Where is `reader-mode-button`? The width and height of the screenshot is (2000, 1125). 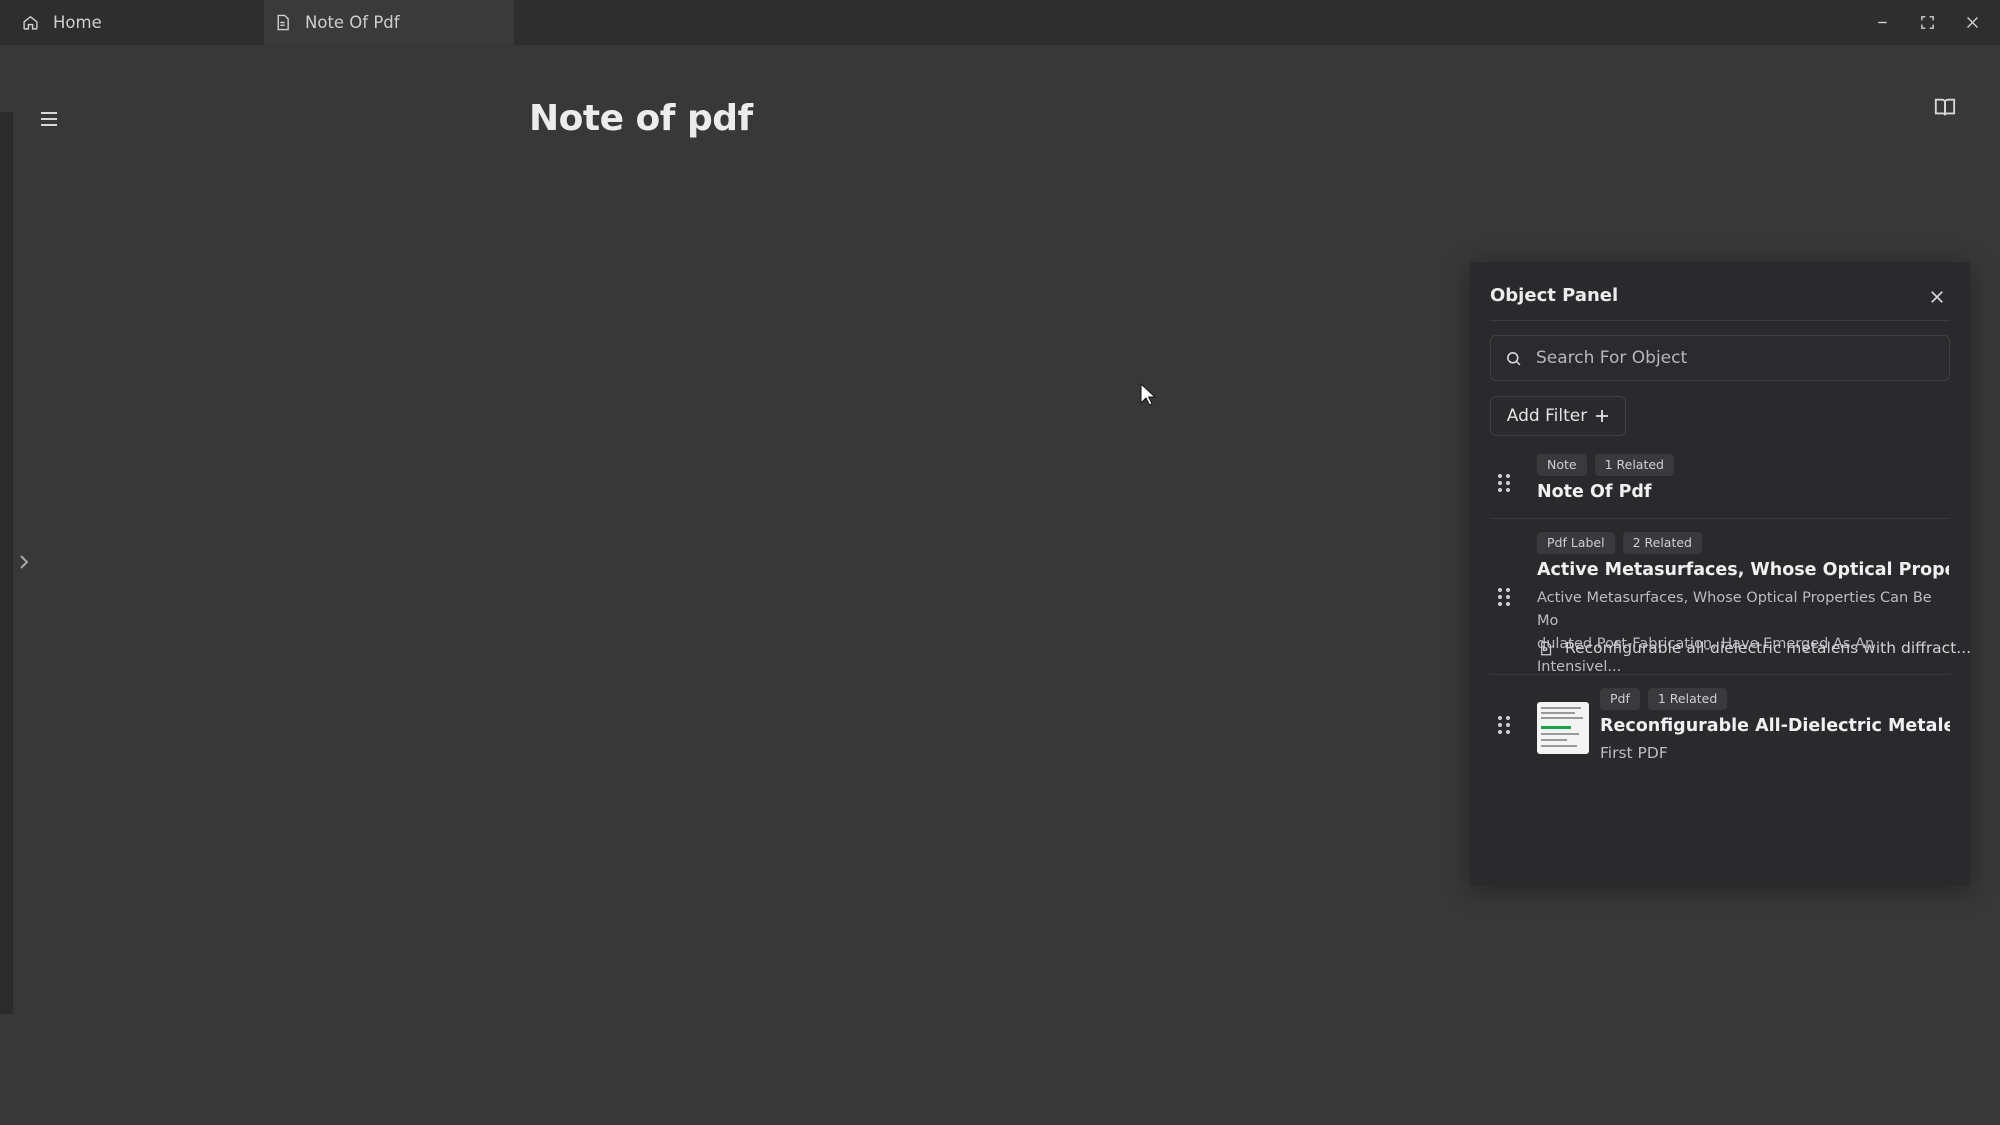 reader-mode-button is located at coordinates (1945, 107).